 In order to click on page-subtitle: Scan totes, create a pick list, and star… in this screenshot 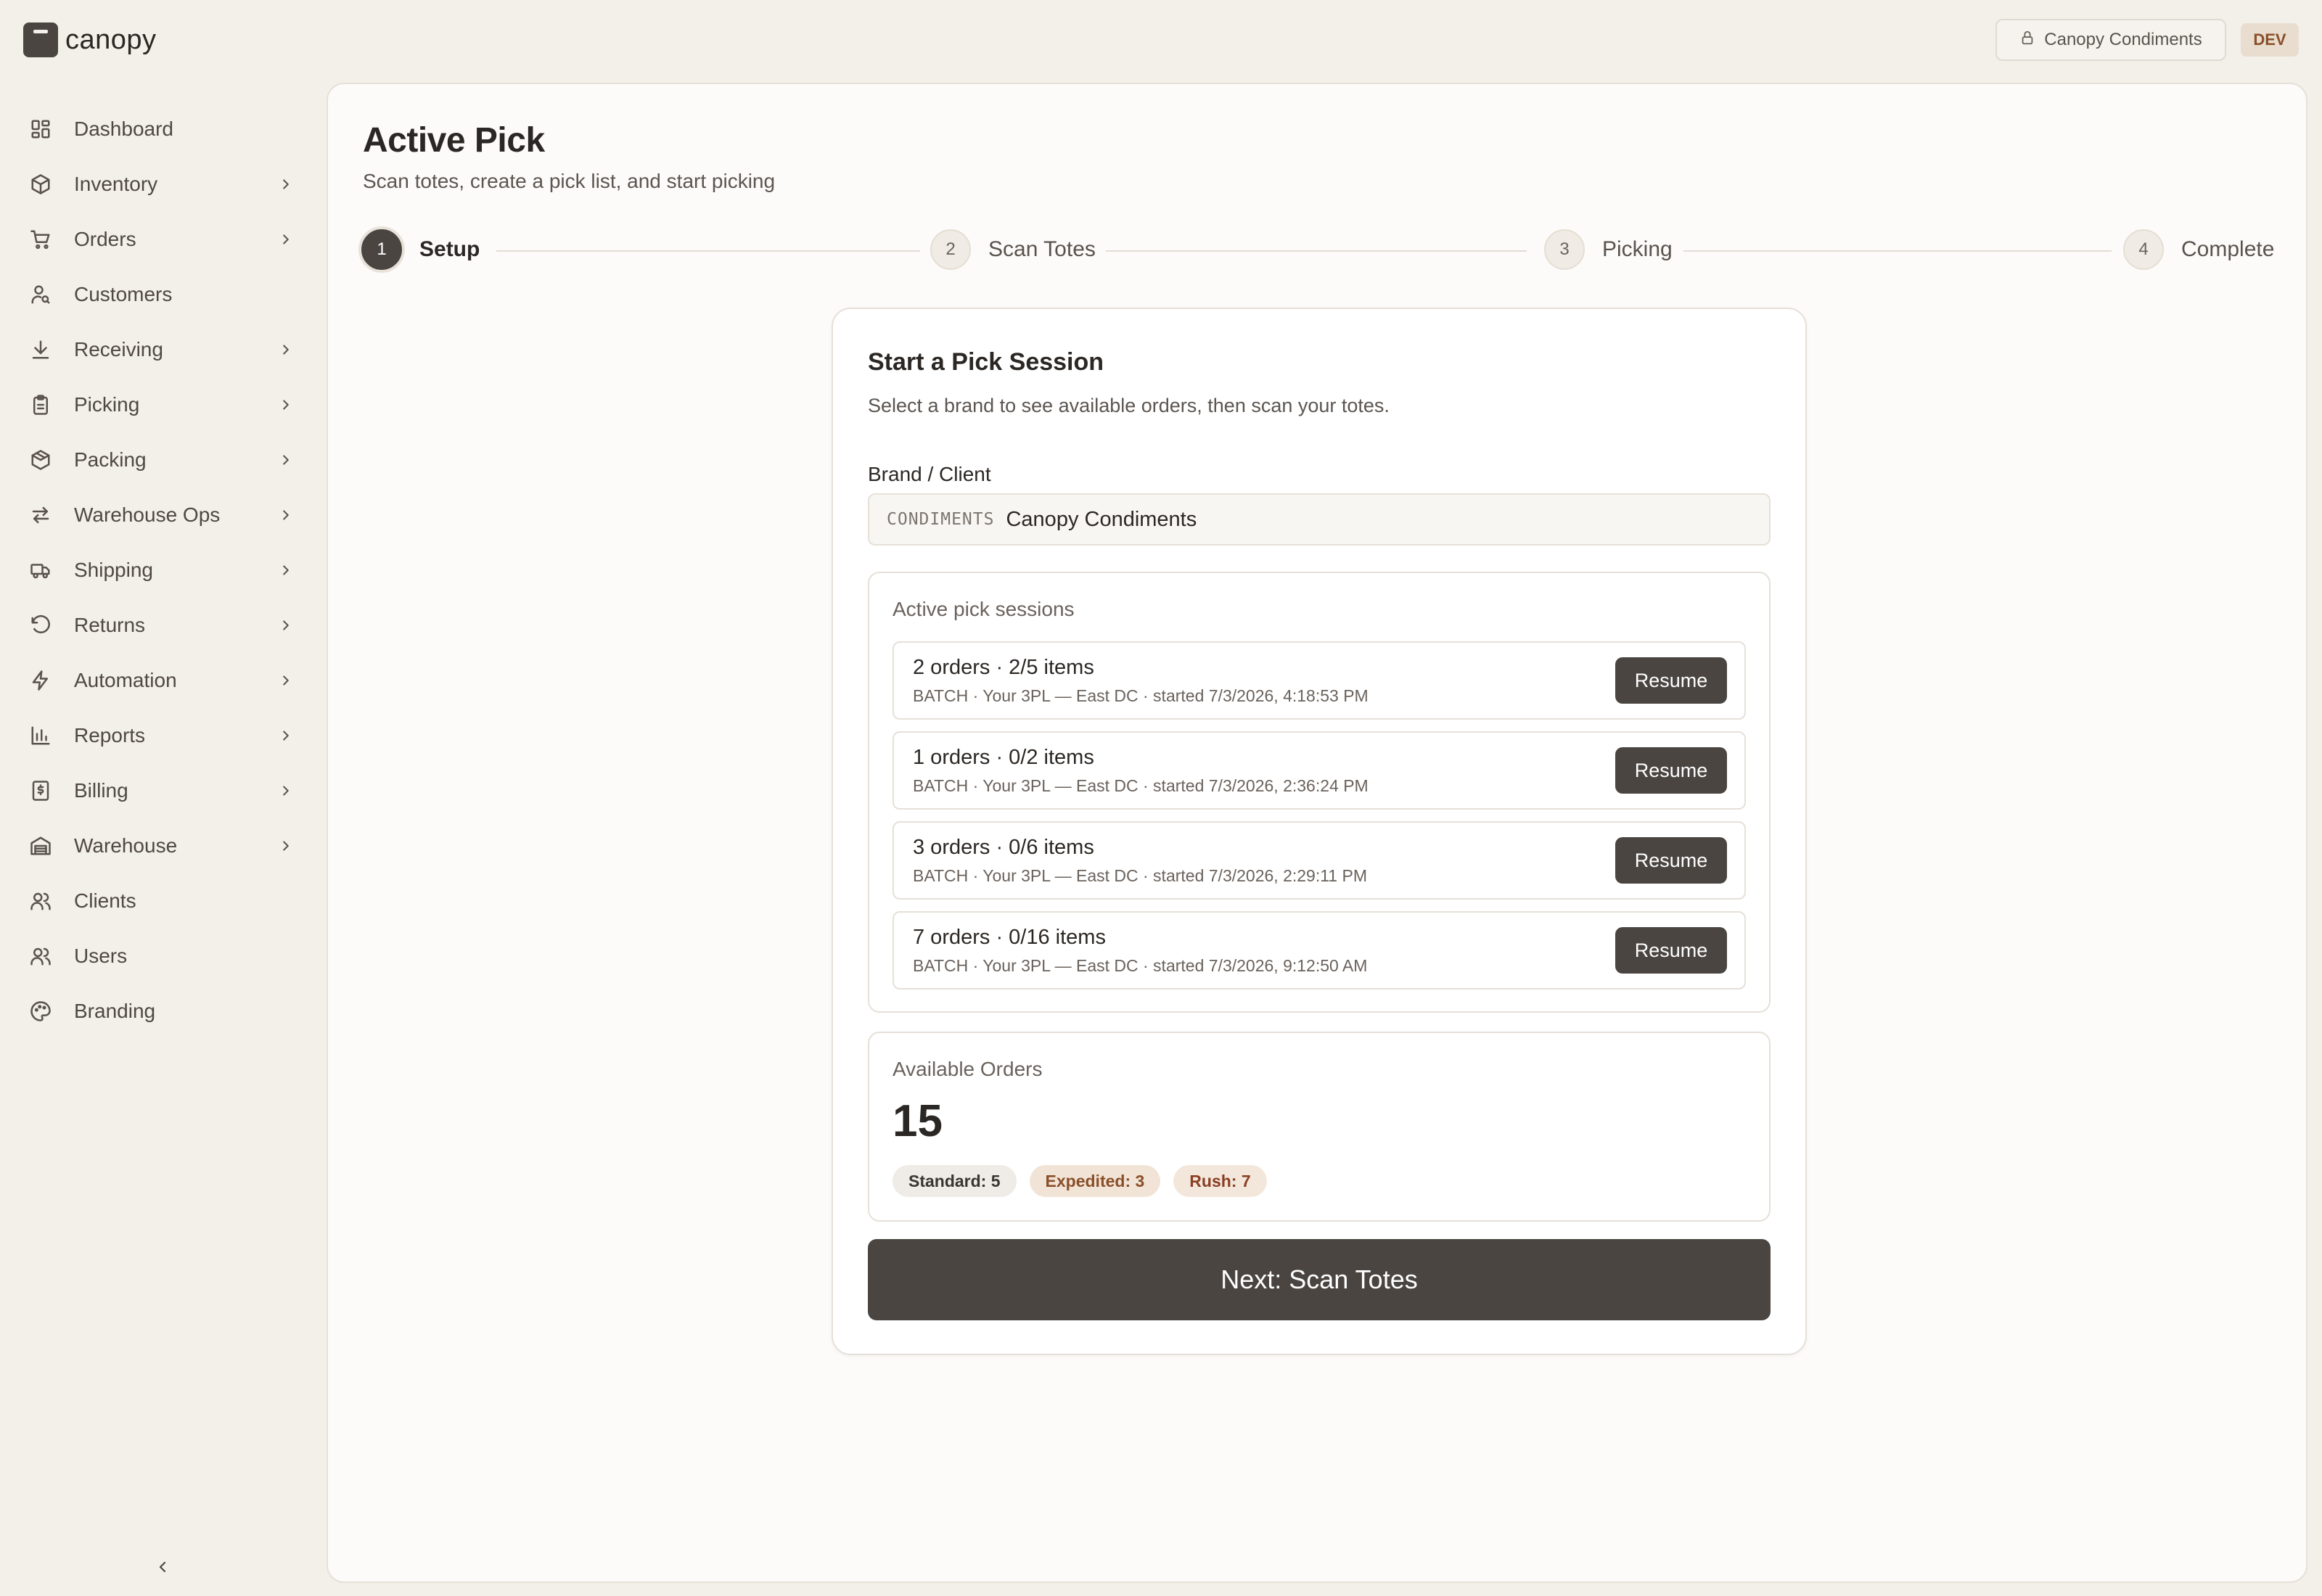, I will do `click(569, 181)`.